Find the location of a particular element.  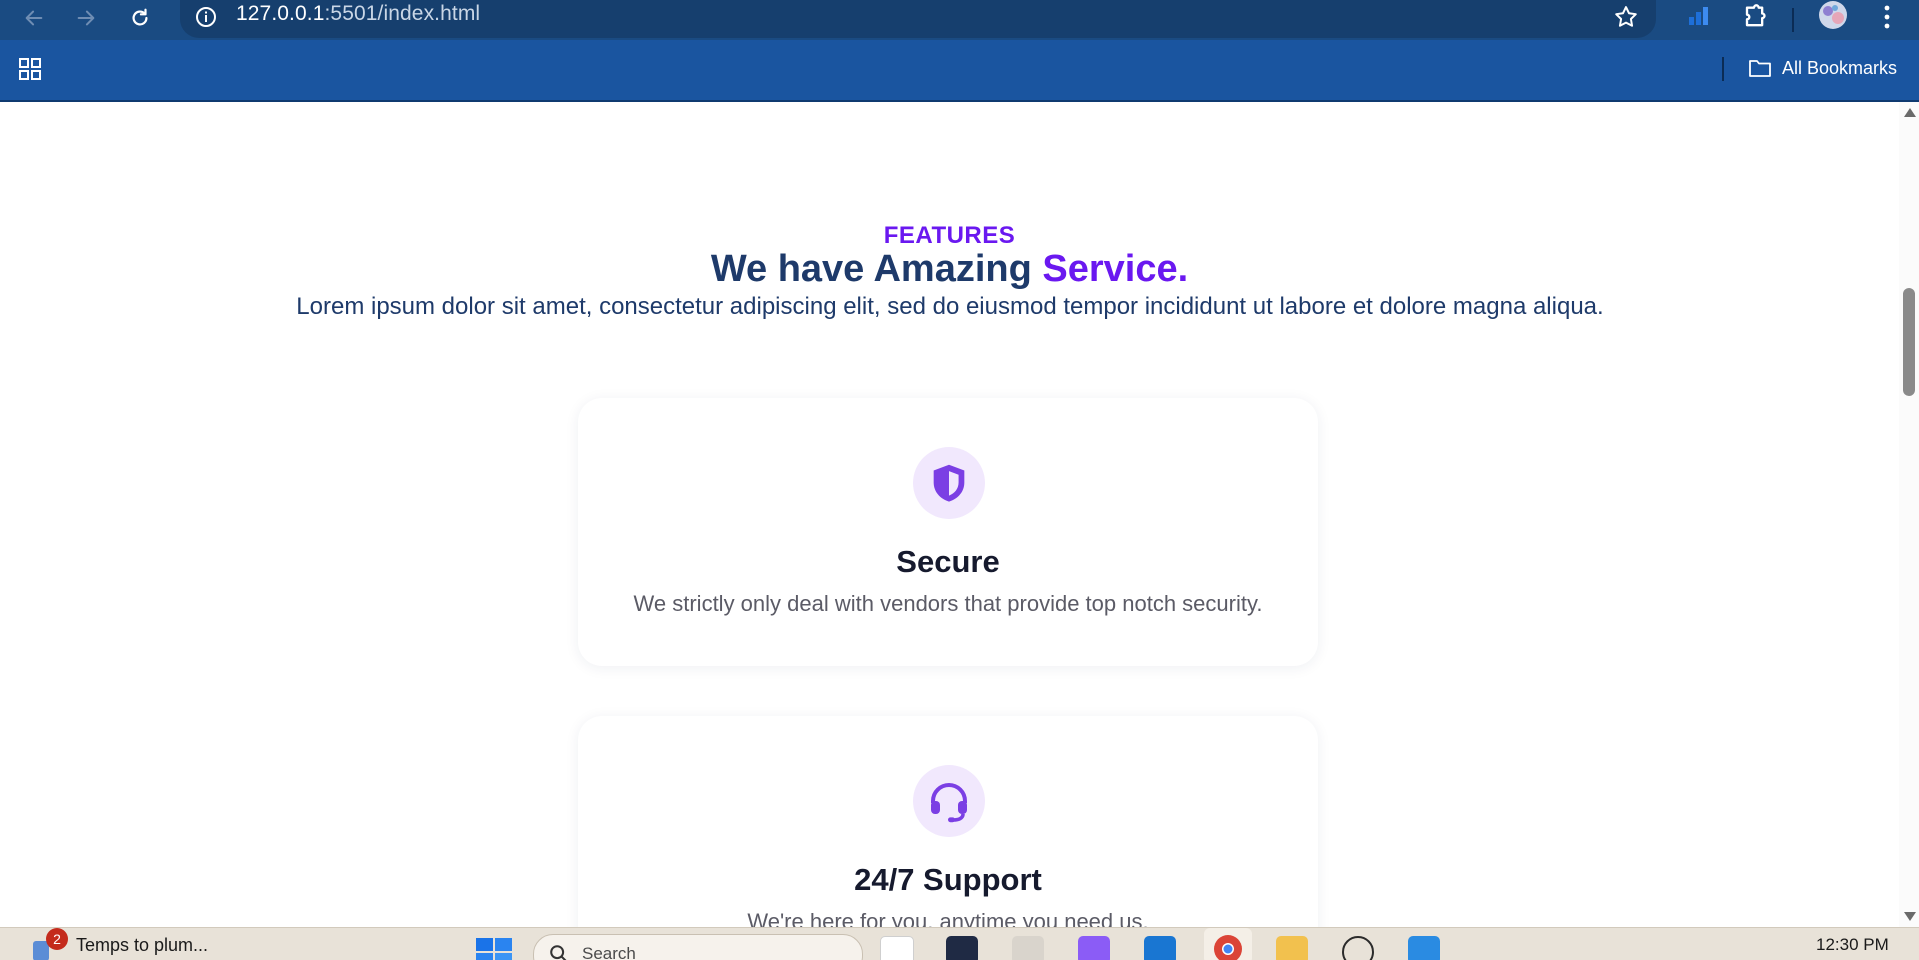

scrollbar-thumb is located at coordinates (1909, 342).